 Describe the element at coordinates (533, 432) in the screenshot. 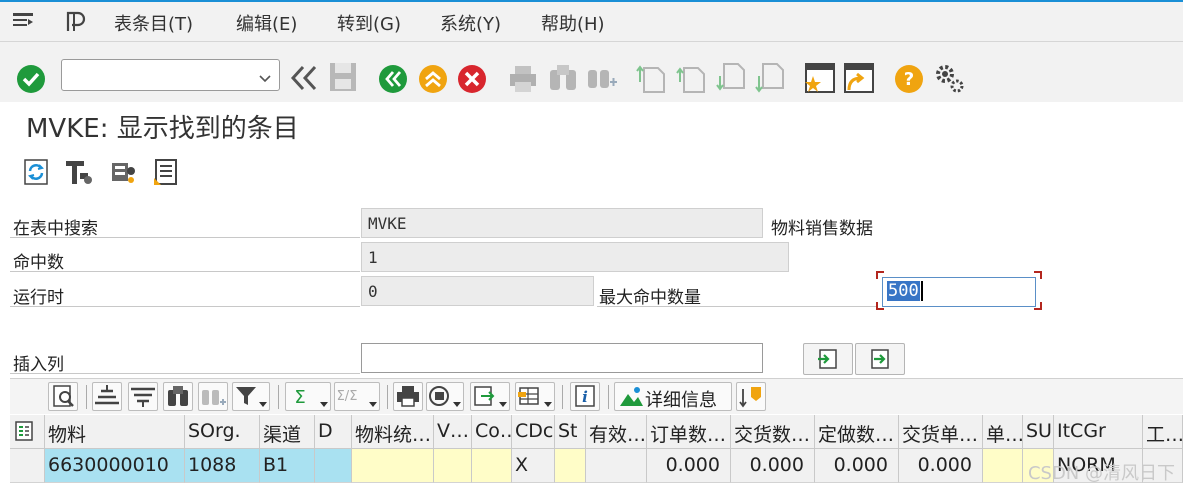

I see `column-header-cdc: CDc` at that location.